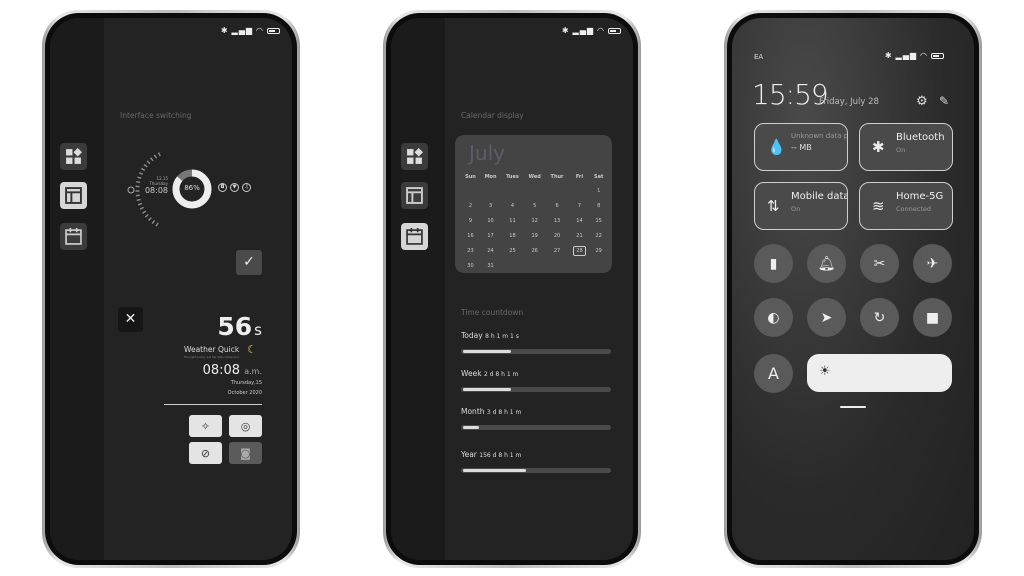  What do you see at coordinates (470, 220) in the screenshot?
I see `calendar-day: 9` at bounding box center [470, 220].